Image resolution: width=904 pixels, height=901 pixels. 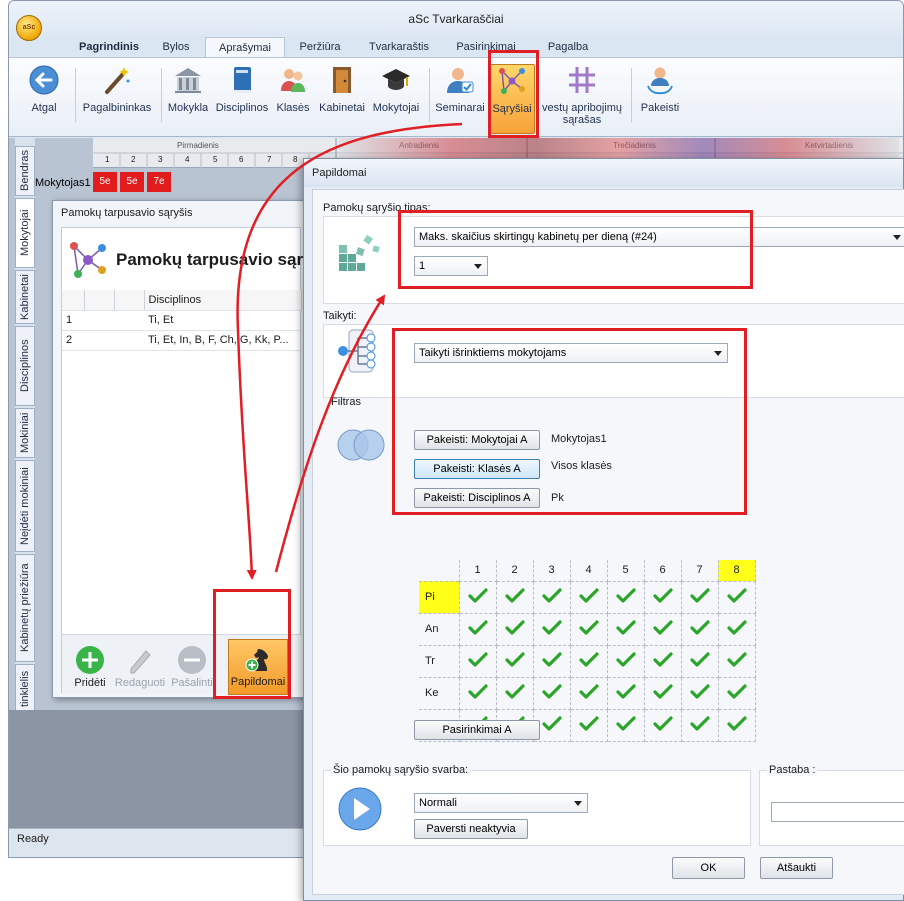 What do you see at coordinates (223, 300) in the screenshot?
I see `column-header-disciplinos: Disciplinos` at bounding box center [223, 300].